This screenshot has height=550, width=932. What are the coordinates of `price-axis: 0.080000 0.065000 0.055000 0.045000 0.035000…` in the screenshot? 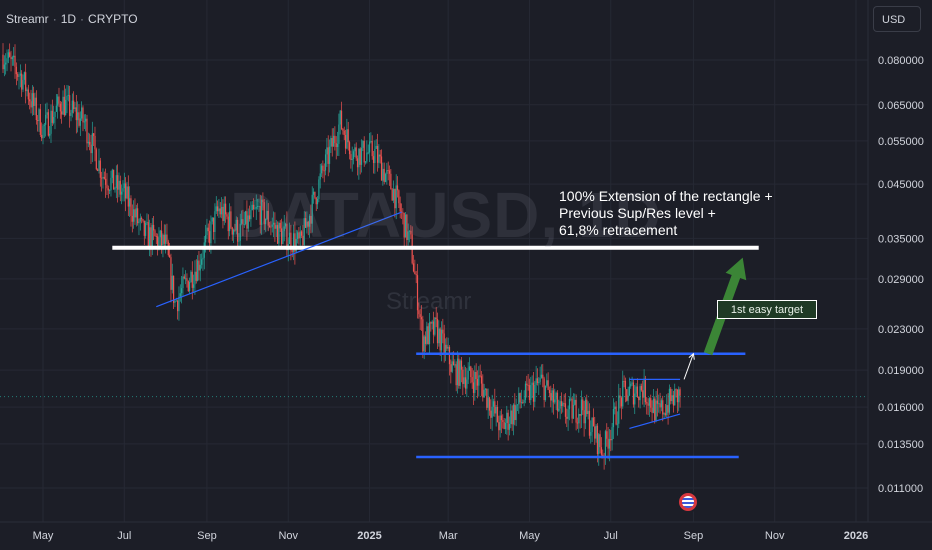 It's located at (899, 275).